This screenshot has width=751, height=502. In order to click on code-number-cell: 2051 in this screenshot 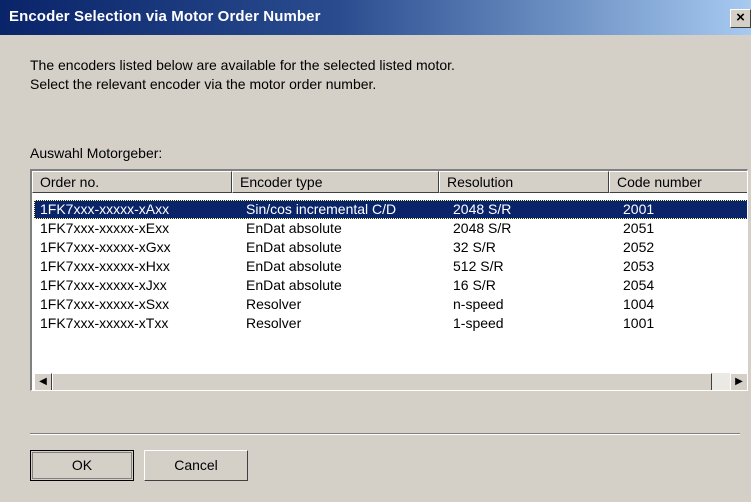, I will do `click(639, 228)`.